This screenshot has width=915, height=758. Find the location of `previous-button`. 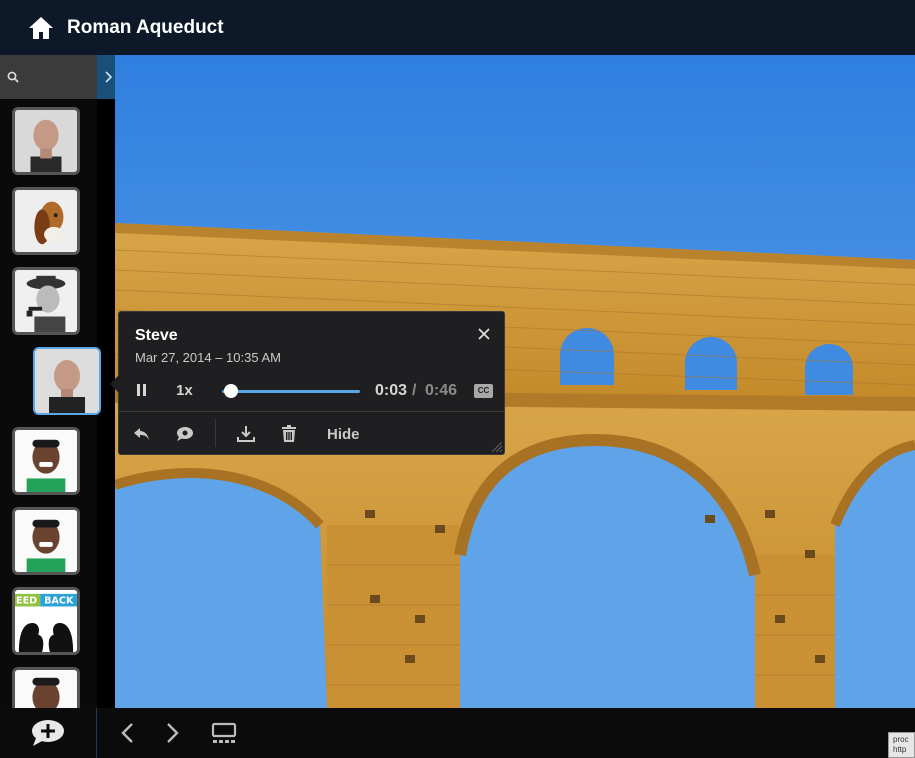

previous-button is located at coordinates (127, 733).